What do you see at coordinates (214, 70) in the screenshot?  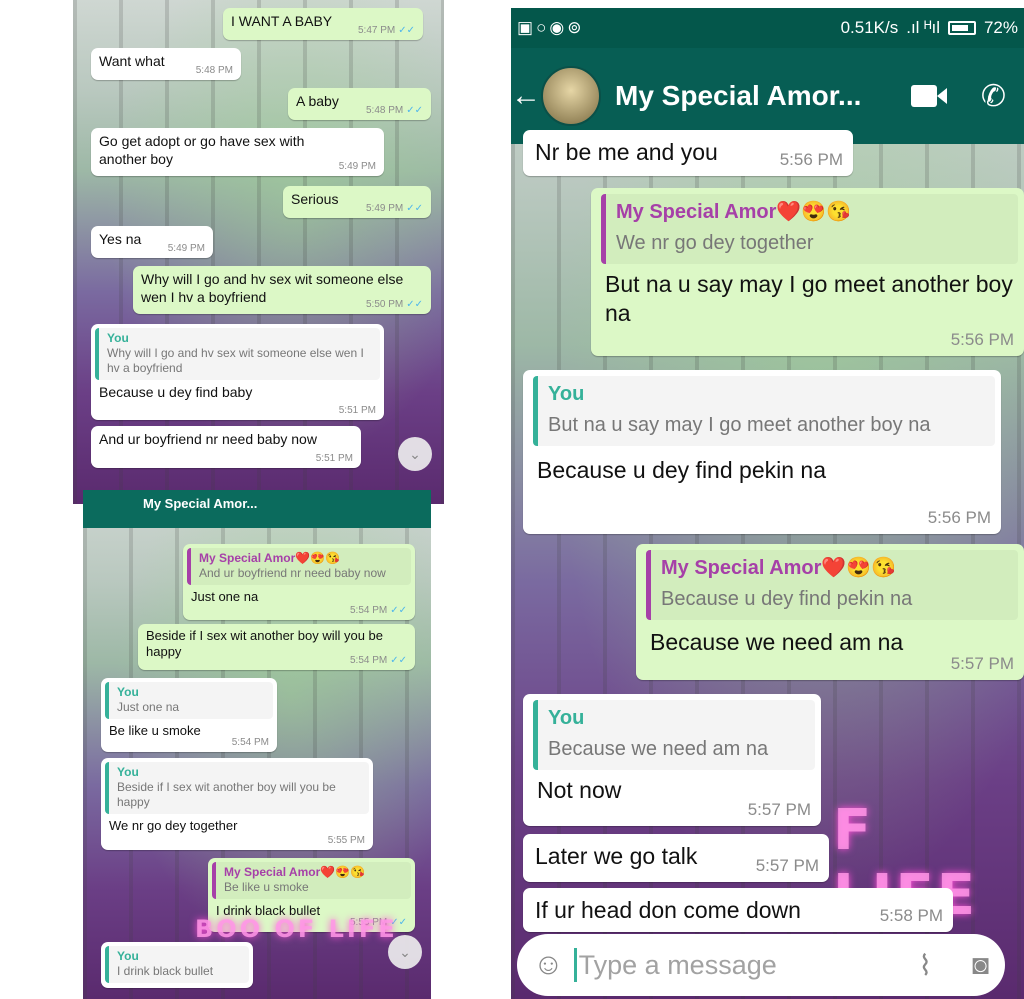 I see `message-time: 5:48 PM` at bounding box center [214, 70].